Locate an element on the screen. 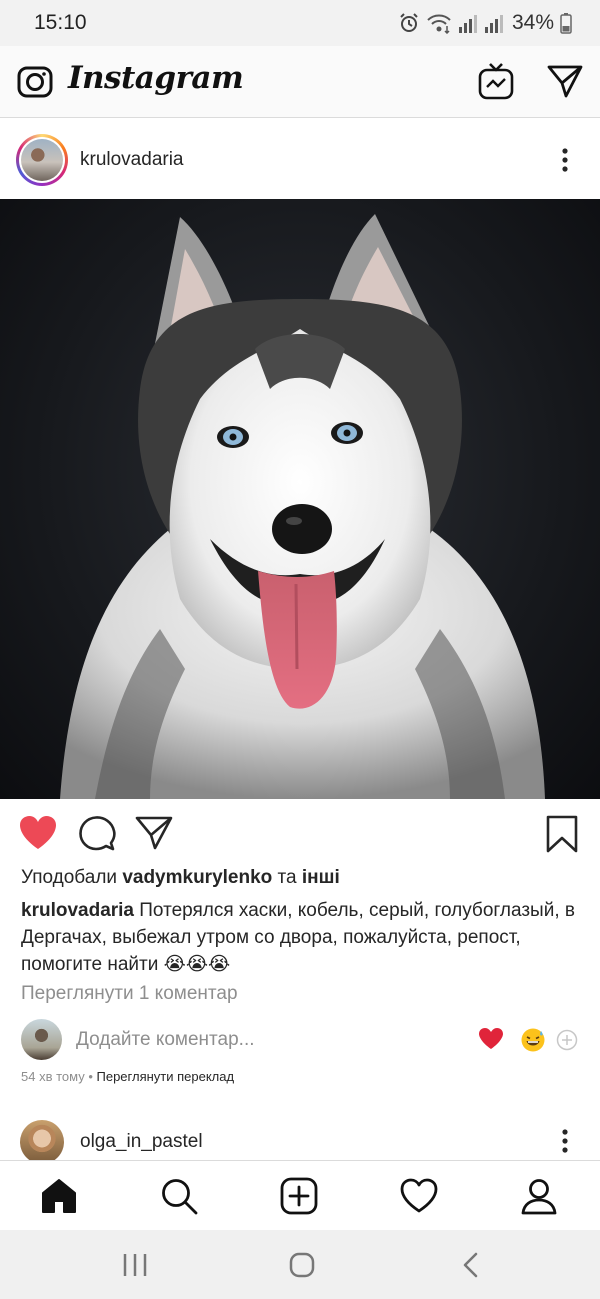 The height and width of the screenshot is (1299, 600). share-button is located at coordinates (154, 833).